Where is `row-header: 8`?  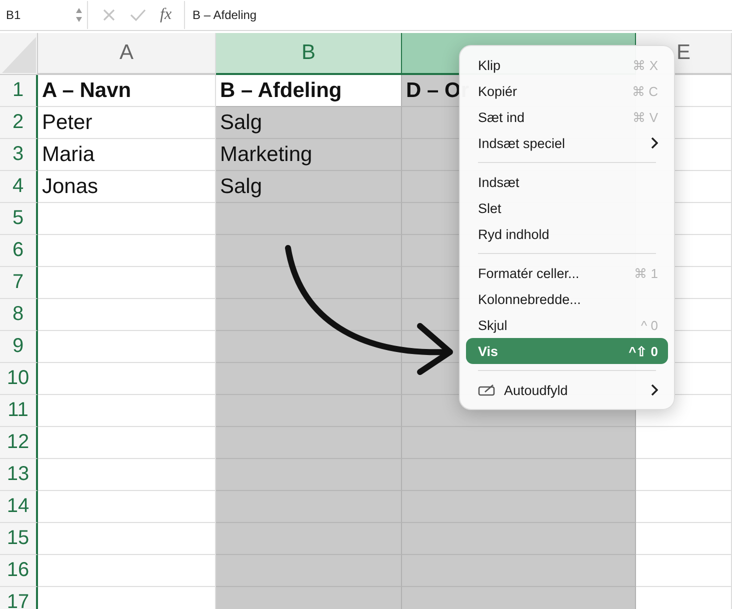 row-header: 8 is located at coordinates (19, 315).